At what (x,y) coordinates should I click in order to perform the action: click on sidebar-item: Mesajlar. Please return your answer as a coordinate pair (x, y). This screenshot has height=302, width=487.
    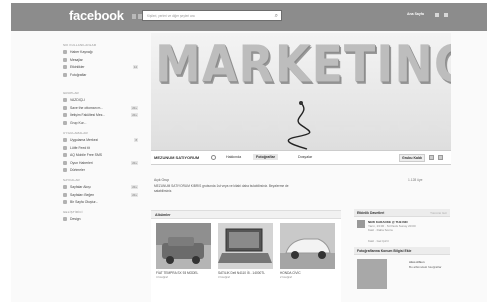
    Looking at the image, I should click on (100, 60).